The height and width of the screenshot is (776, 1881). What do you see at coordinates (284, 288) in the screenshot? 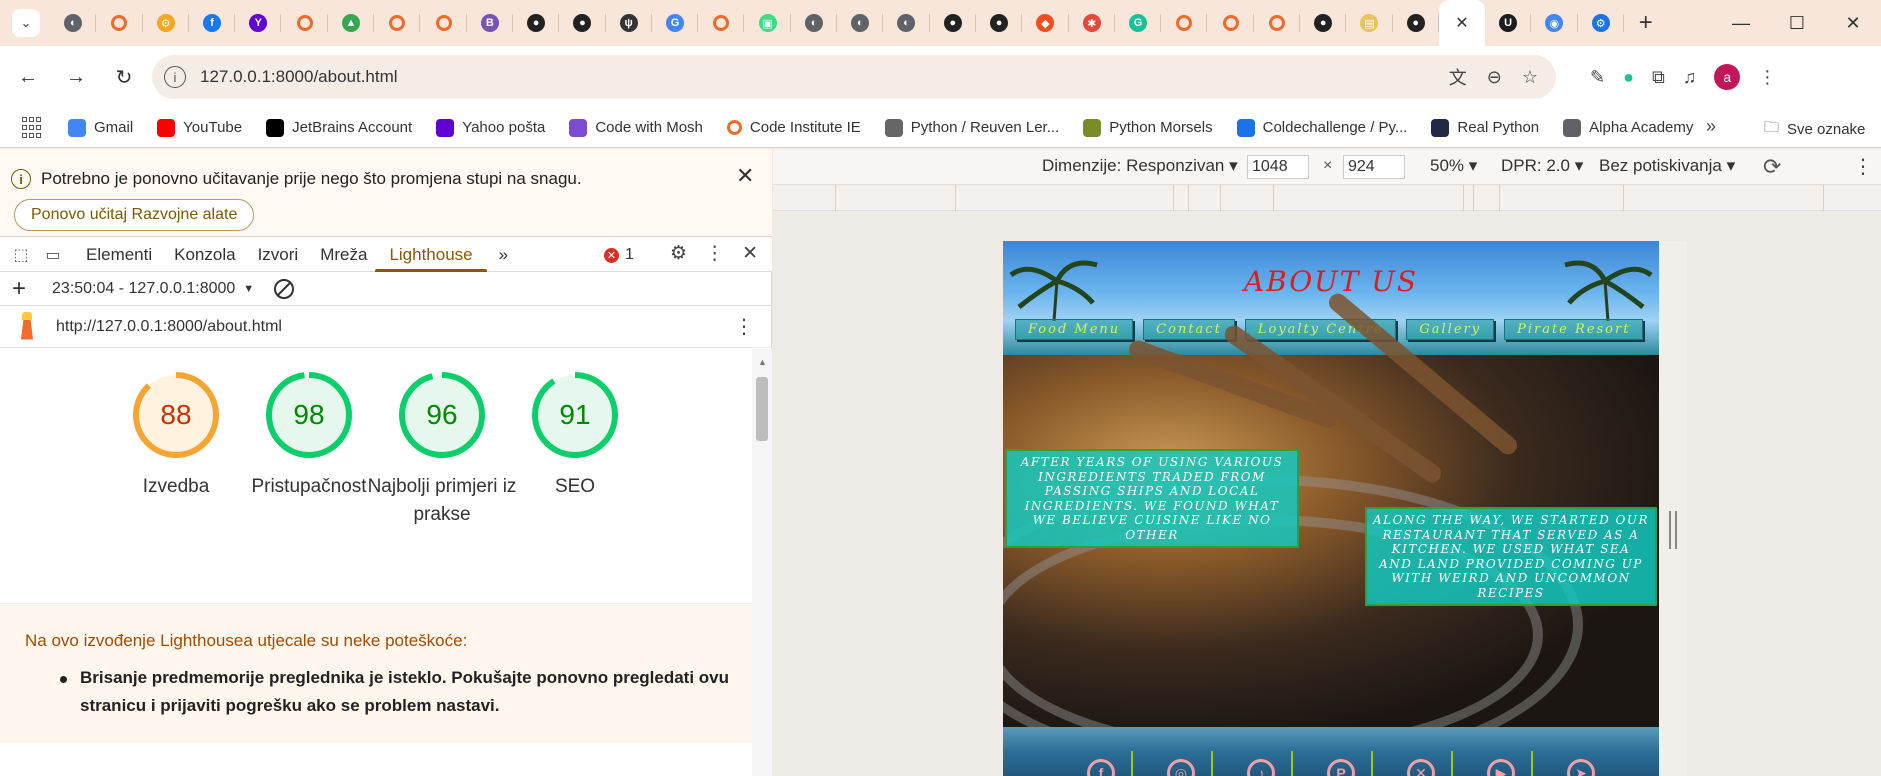
I see `clear-reports-icon` at bounding box center [284, 288].